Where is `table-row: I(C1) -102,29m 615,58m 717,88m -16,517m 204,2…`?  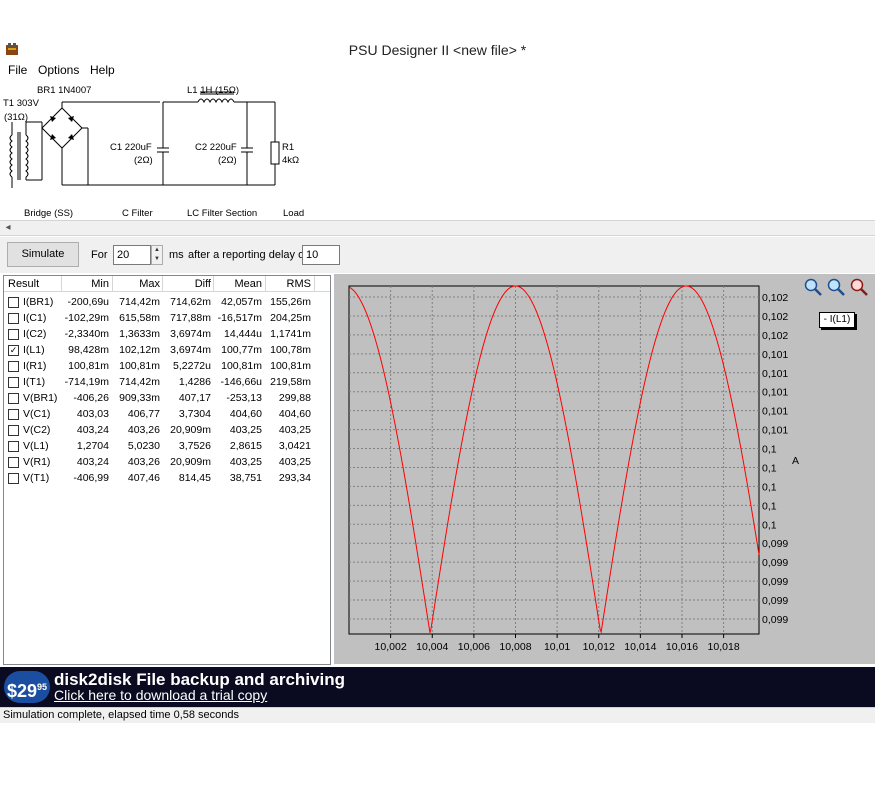 table-row: I(C1) -102,29m 615,58m 717,88m -16,517m 204,2… is located at coordinates (167, 318).